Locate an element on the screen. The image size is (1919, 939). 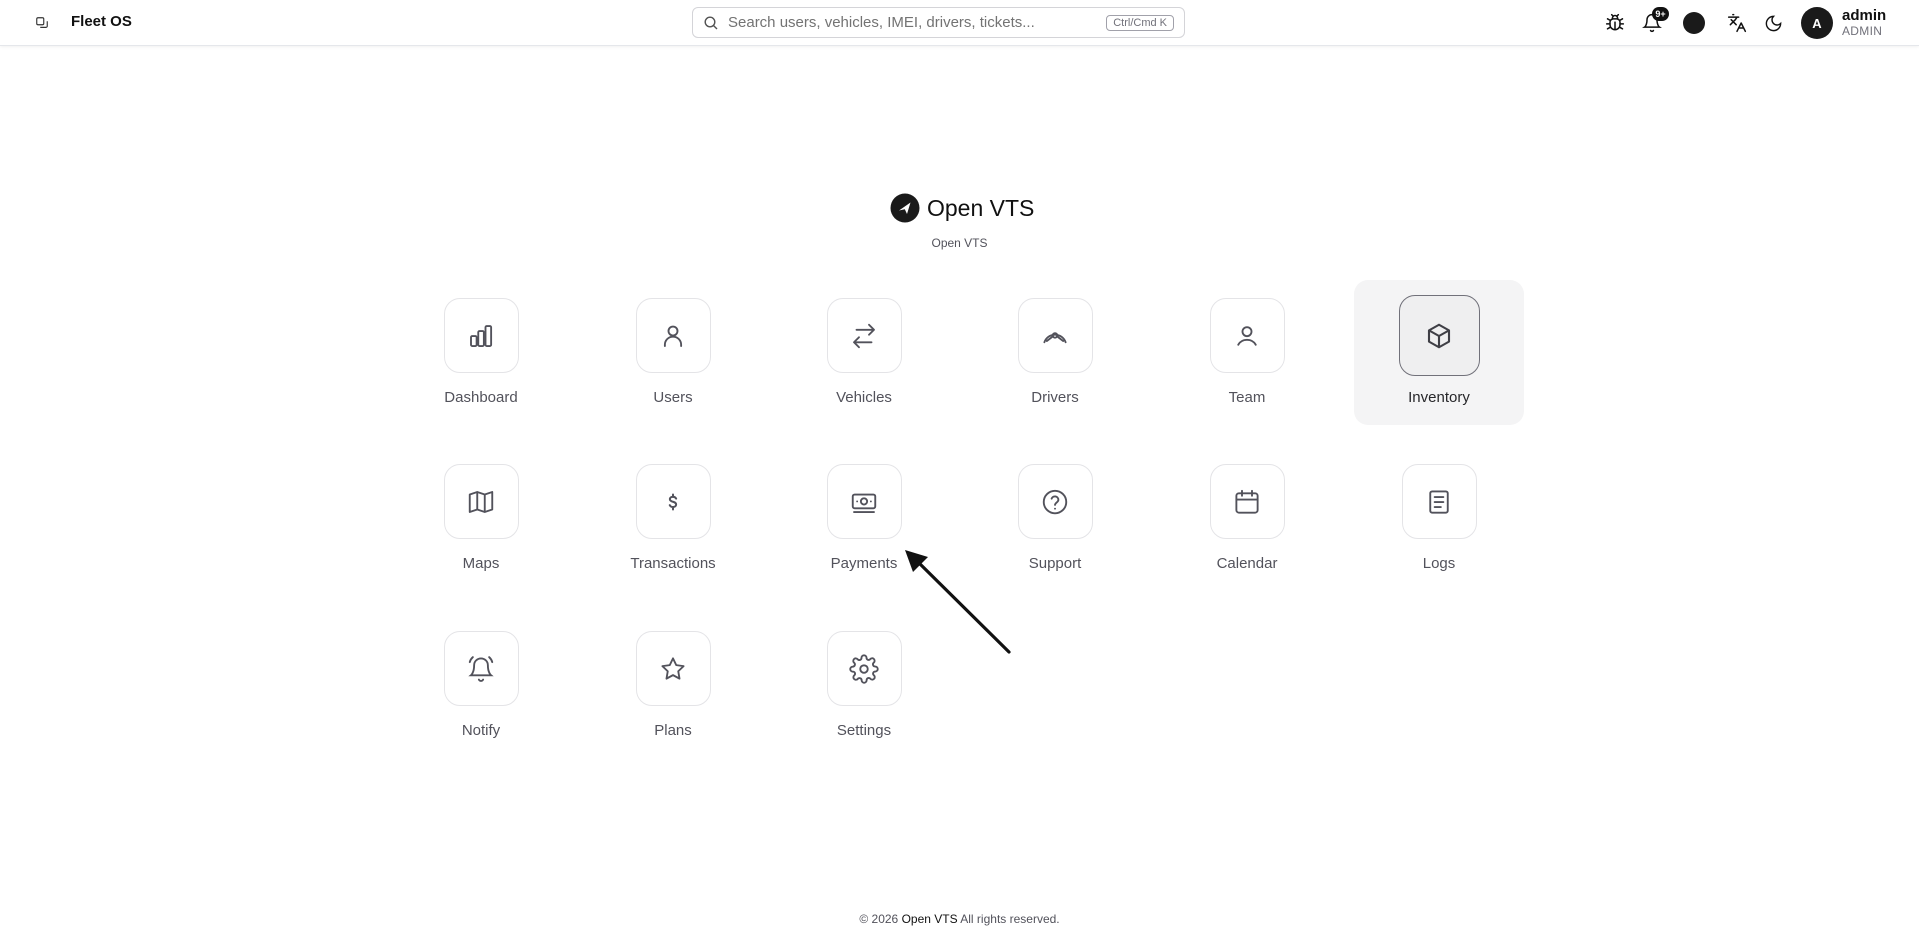
app-tile-calendar: Calendar is located at coordinates (1247, 518).